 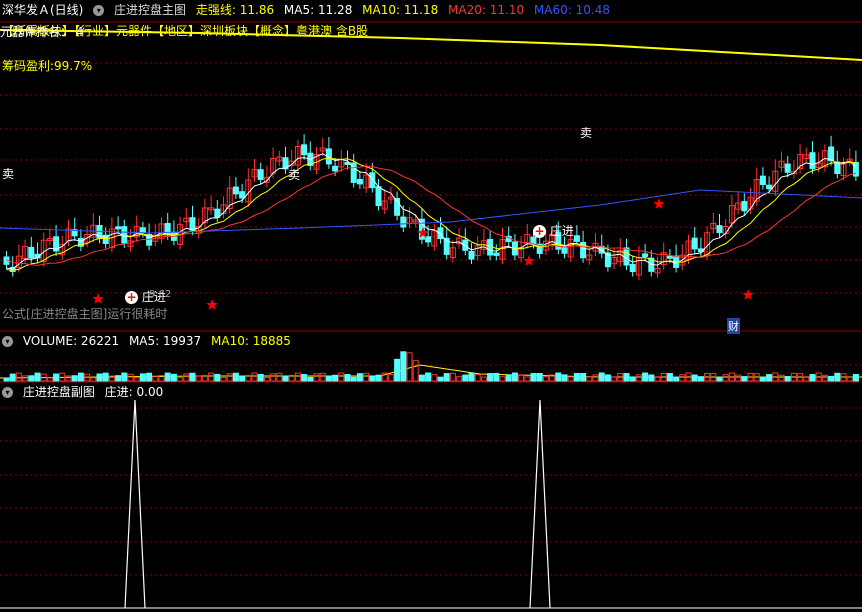 I want to click on volume-value: VOLUME: 26221, so click(x=71, y=341).